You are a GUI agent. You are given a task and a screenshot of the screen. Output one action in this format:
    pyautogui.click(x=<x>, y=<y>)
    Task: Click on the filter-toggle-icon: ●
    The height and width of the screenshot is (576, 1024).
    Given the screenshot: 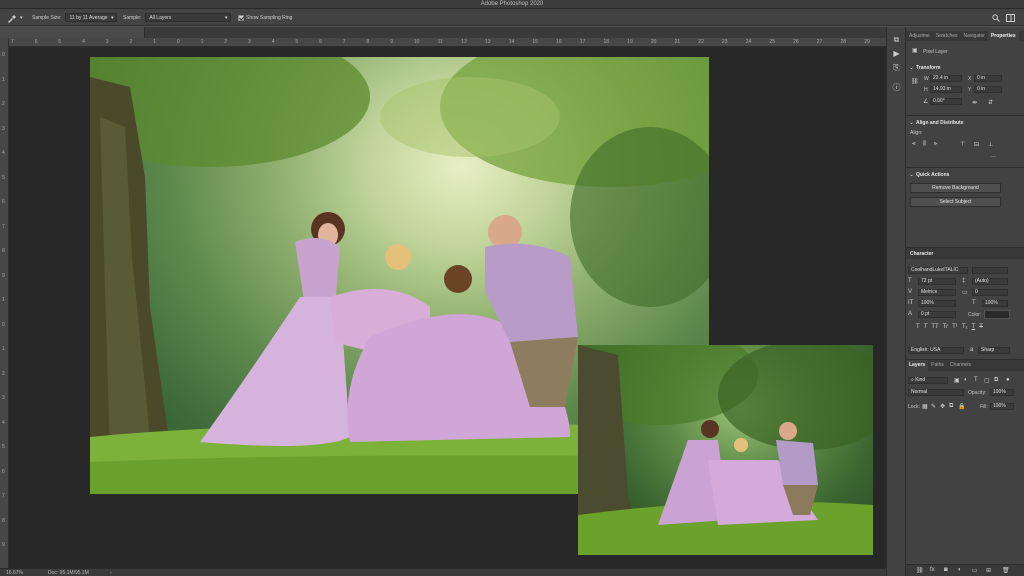 What is the action you would take?
    pyautogui.click(x=1008, y=380)
    